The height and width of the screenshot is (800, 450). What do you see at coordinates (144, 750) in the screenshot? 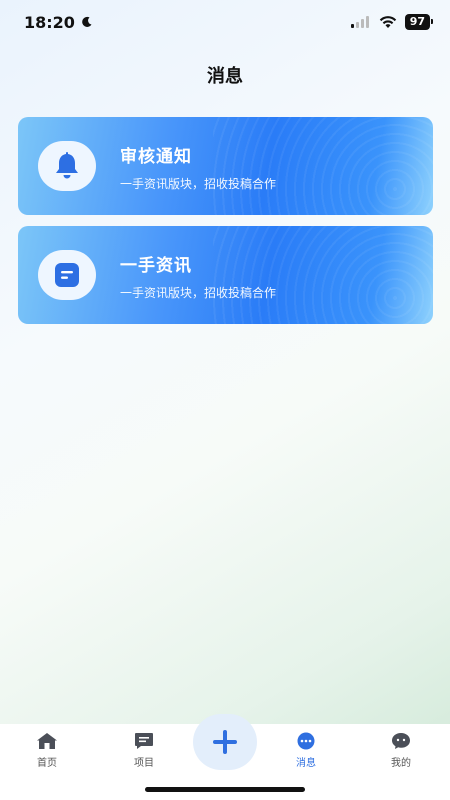
I see `tab-project: 项目` at bounding box center [144, 750].